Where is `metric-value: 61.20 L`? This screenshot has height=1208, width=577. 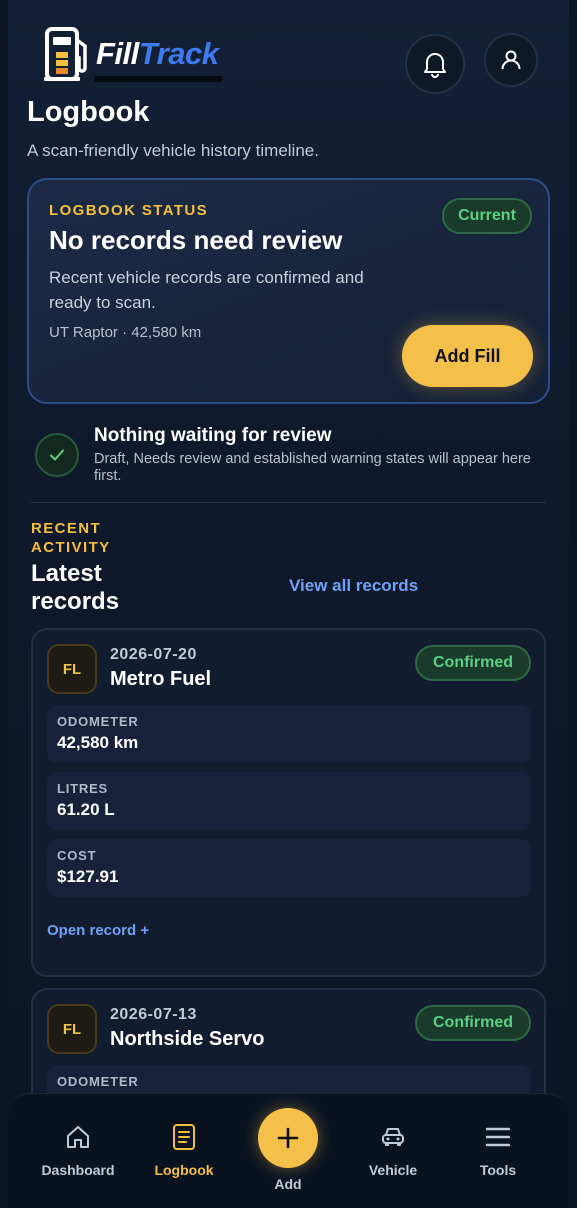 metric-value: 61.20 L is located at coordinates (86, 809).